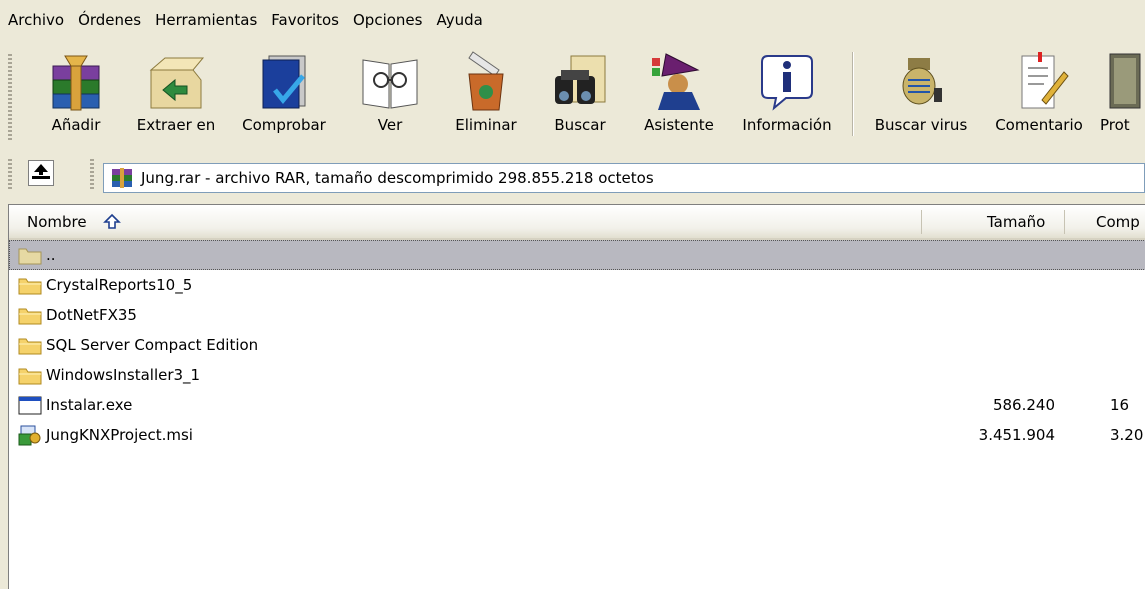 This screenshot has width=1145, height=589. I want to click on file-name: CrystalReports10_5, so click(119, 285).